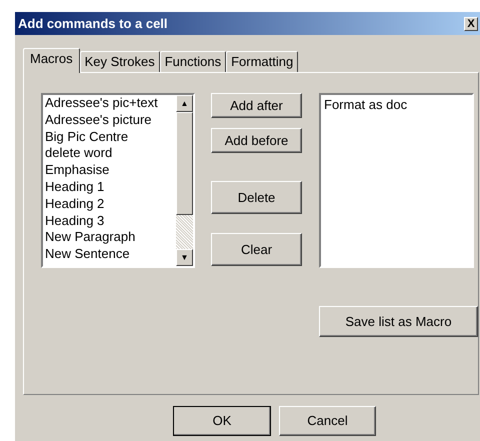 Image resolution: width=480 pixels, height=441 pixels. What do you see at coordinates (327, 421) in the screenshot?
I see `cancel-button: Cancel` at bounding box center [327, 421].